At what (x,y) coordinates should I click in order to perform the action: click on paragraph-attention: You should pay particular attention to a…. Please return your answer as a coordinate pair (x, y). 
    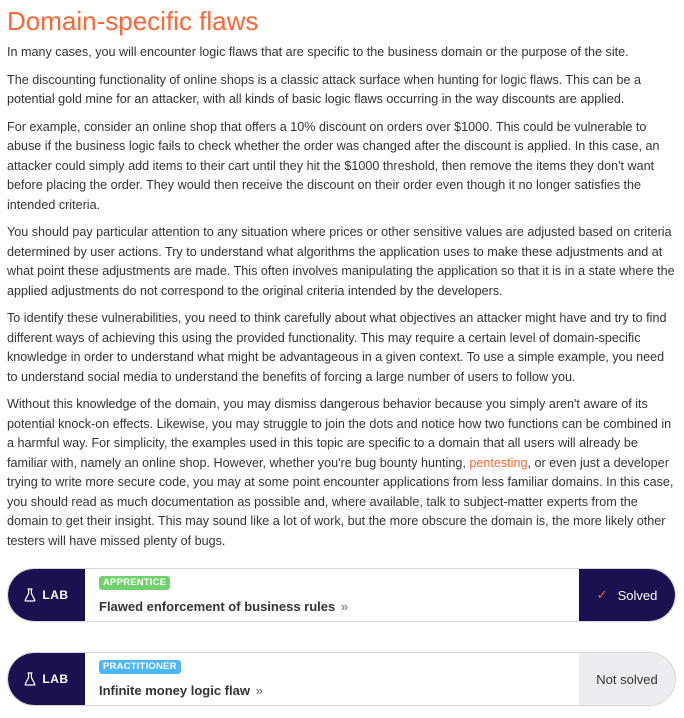
    Looking at the image, I should click on (341, 261).